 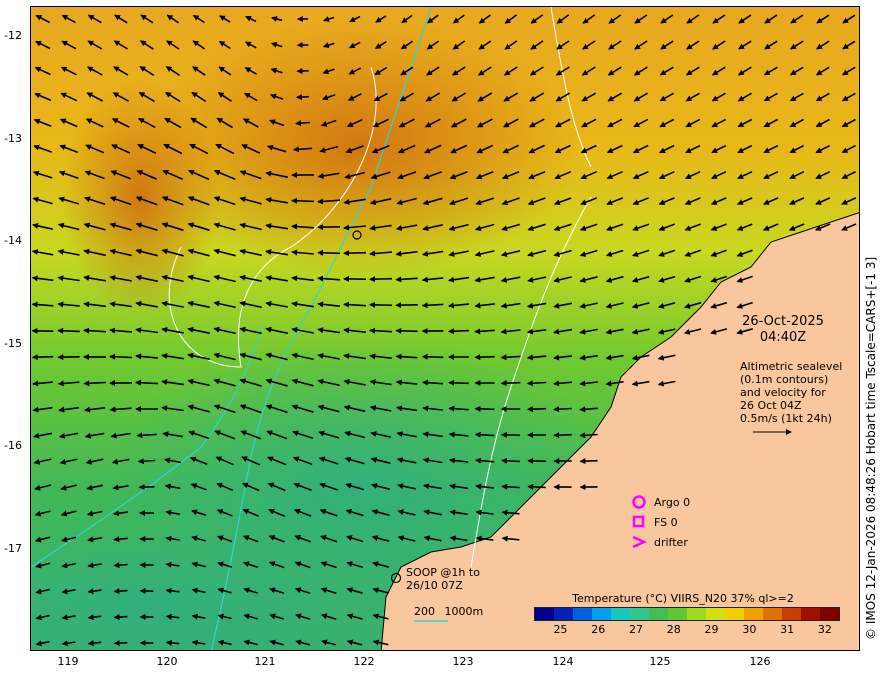 I want to click on date-label: 26-Oct-2025 04:40Z, so click(x=783, y=330).